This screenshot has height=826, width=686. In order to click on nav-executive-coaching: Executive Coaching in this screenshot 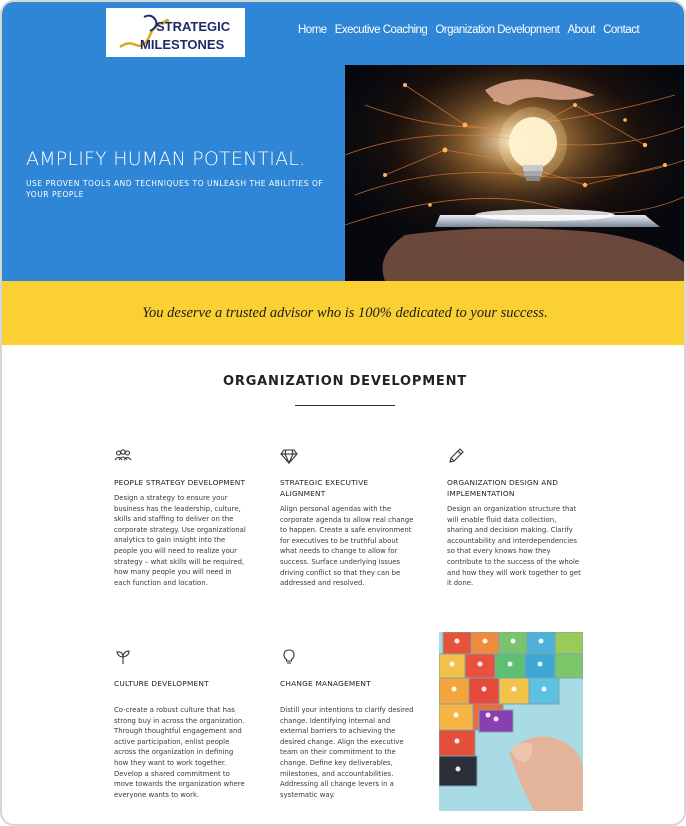, I will do `click(381, 30)`.